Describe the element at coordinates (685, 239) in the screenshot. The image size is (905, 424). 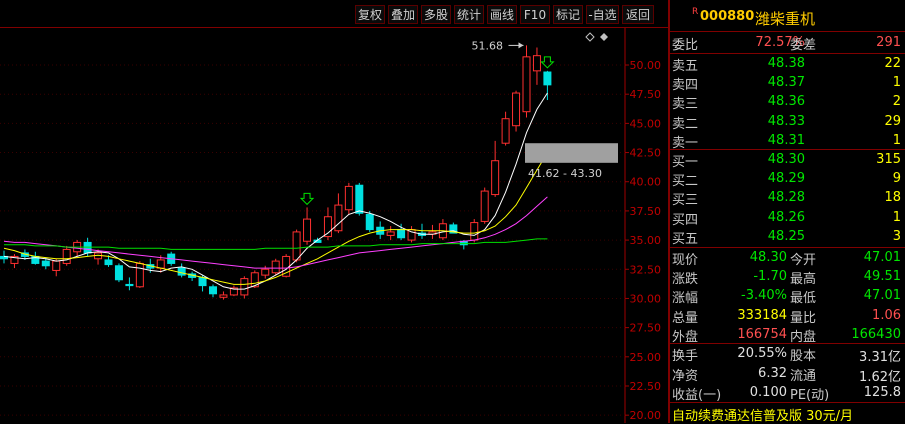
I see `bid-label: 买五` at that location.